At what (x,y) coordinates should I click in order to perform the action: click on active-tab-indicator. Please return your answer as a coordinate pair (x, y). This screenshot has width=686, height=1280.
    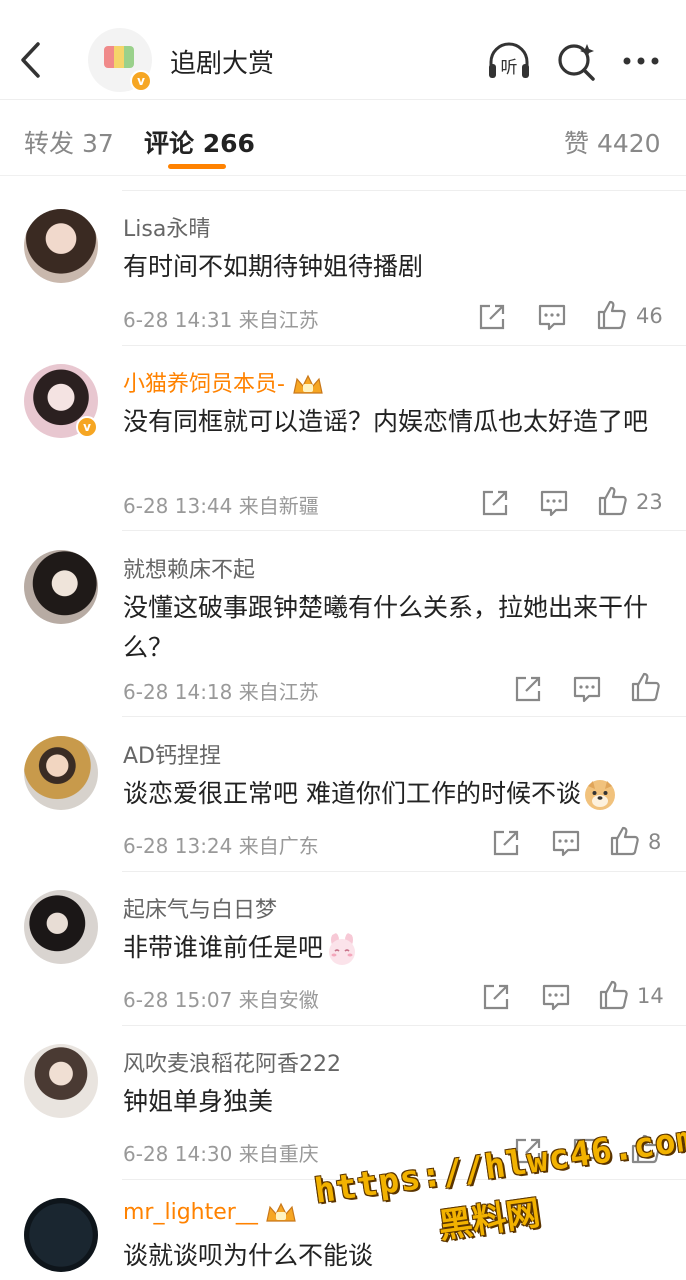
    Looking at the image, I should click on (197, 166).